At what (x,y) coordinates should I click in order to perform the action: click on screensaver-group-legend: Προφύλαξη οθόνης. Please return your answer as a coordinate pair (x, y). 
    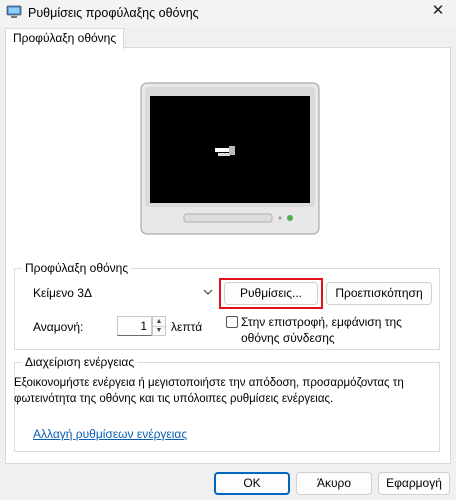
    Looking at the image, I should click on (77, 268).